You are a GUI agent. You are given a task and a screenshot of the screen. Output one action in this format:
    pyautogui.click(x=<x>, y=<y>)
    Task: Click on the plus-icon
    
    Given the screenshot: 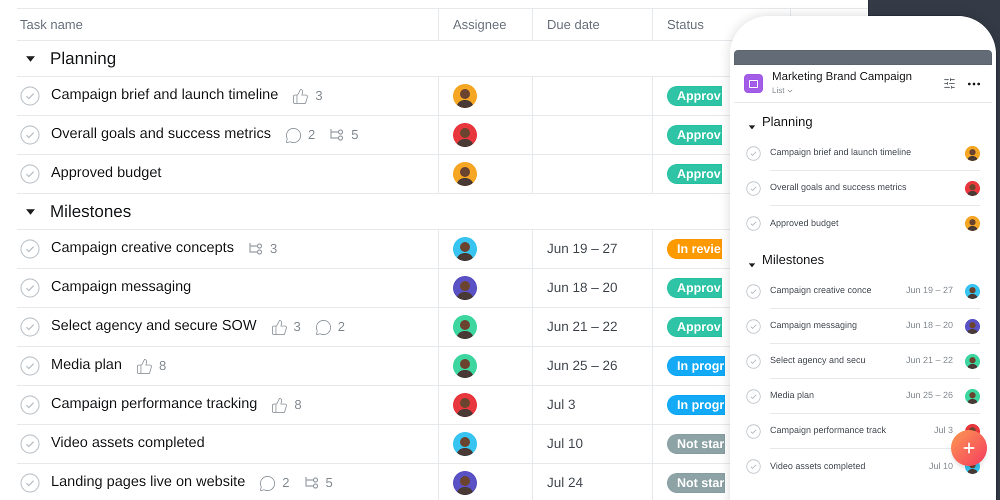 What is the action you would take?
    pyautogui.click(x=969, y=448)
    